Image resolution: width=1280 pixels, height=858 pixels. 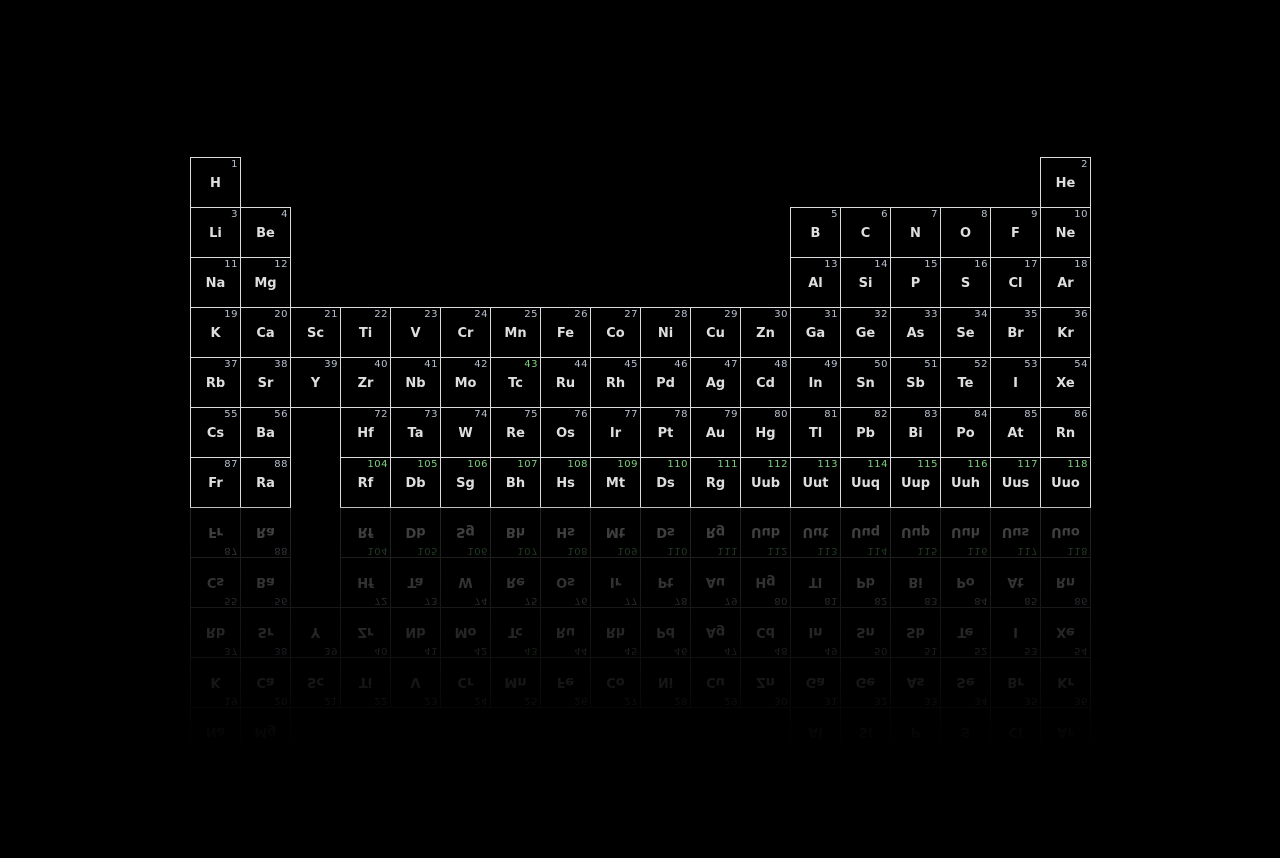 I want to click on element-cell-h: 1H, so click(x=215, y=182).